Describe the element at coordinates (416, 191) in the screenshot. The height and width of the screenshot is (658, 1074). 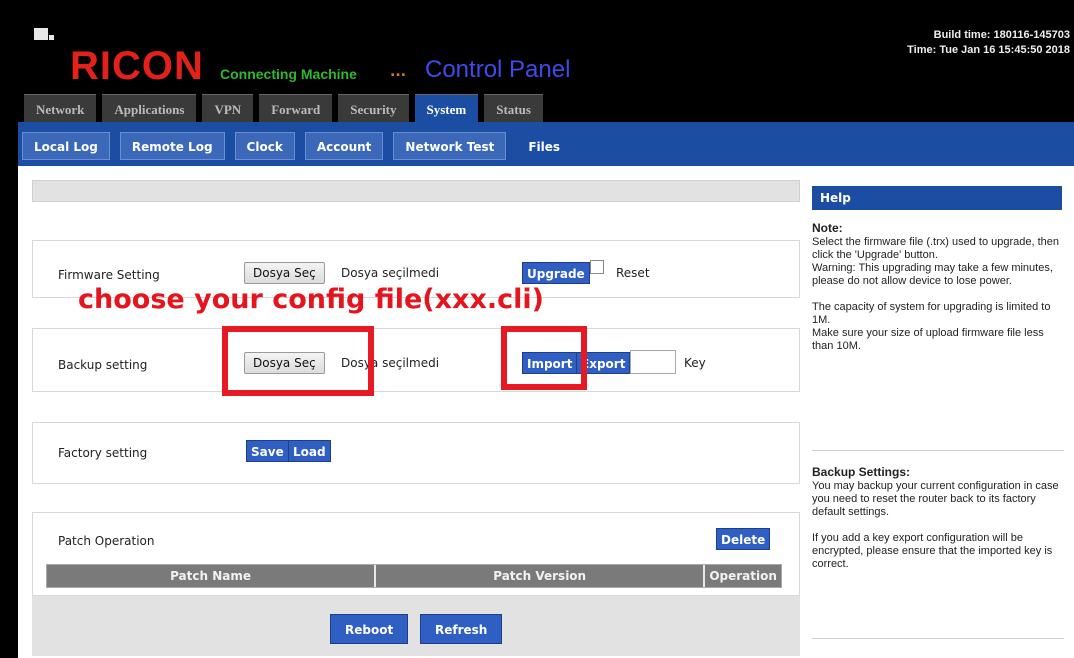
I see `top-gray-bar` at that location.